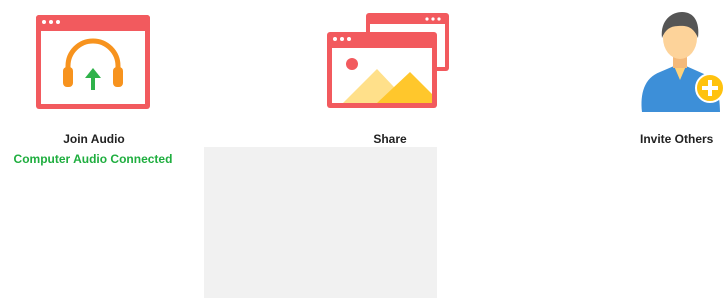  Describe the element at coordinates (684, 139) in the screenshot. I see `invite-others-label: Invite Others` at that location.